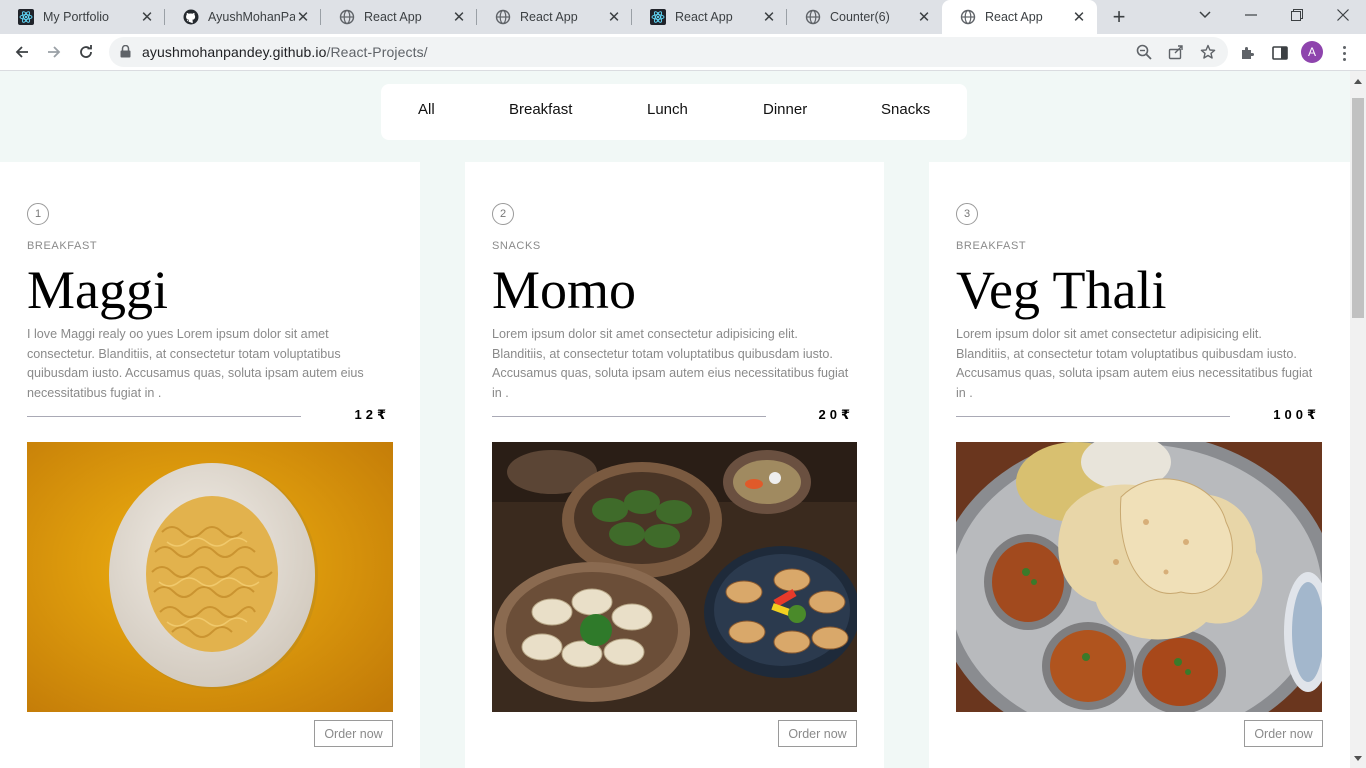  Describe the element at coordinates (1139, 577) in the screenshot. I see `thali-photo` at that location.